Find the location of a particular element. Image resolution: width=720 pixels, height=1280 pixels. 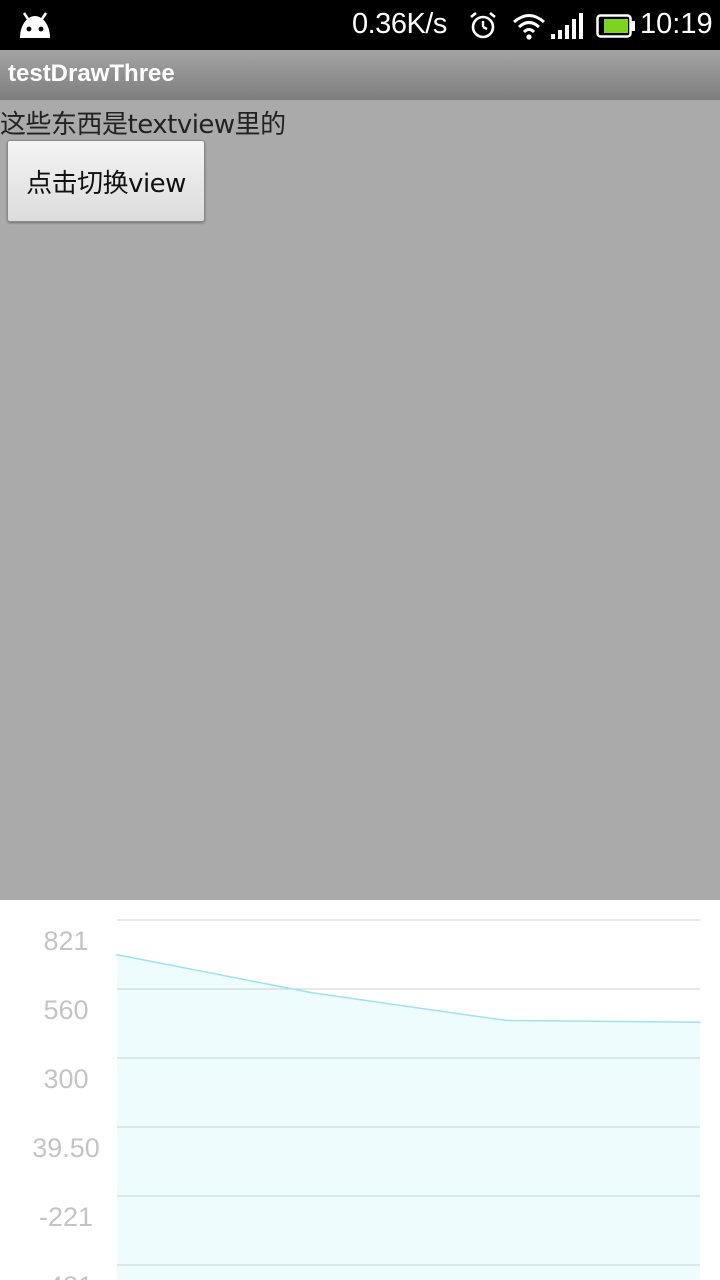

y-tick-label: 560 is located at coordinates (65, 1010).